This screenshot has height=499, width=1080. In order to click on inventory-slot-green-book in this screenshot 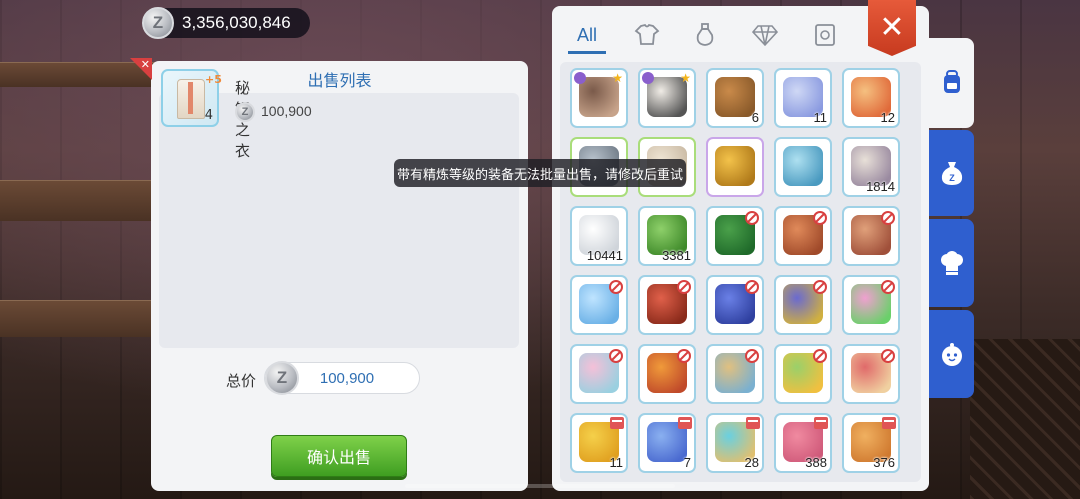, I will do `click(735, 236)`.